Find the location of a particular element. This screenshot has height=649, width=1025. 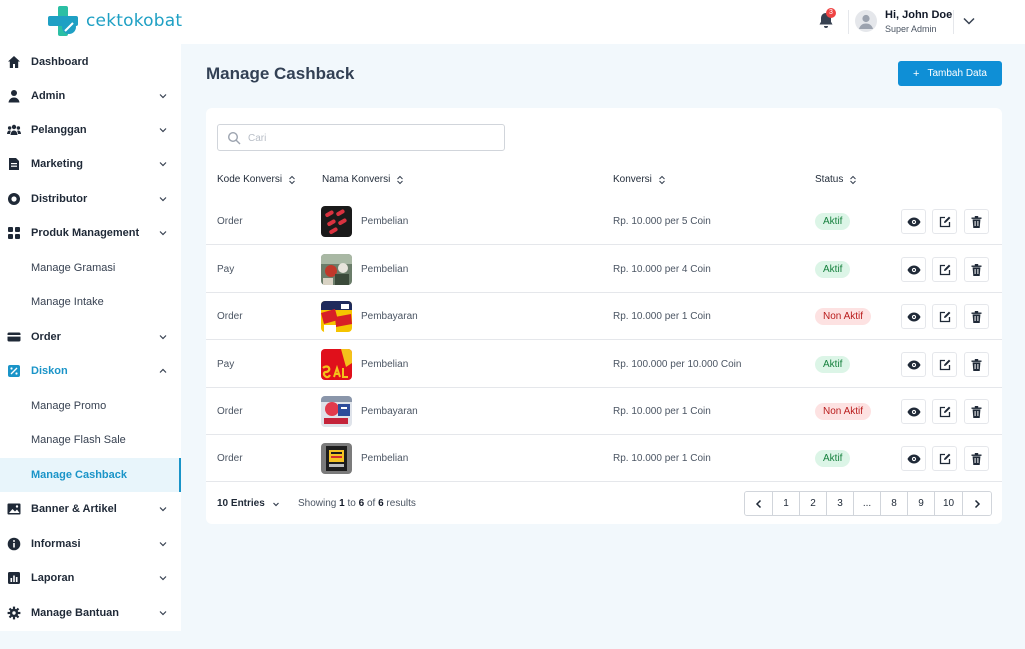

brand-logo: cektokobat is located at coordinates (115, 21).